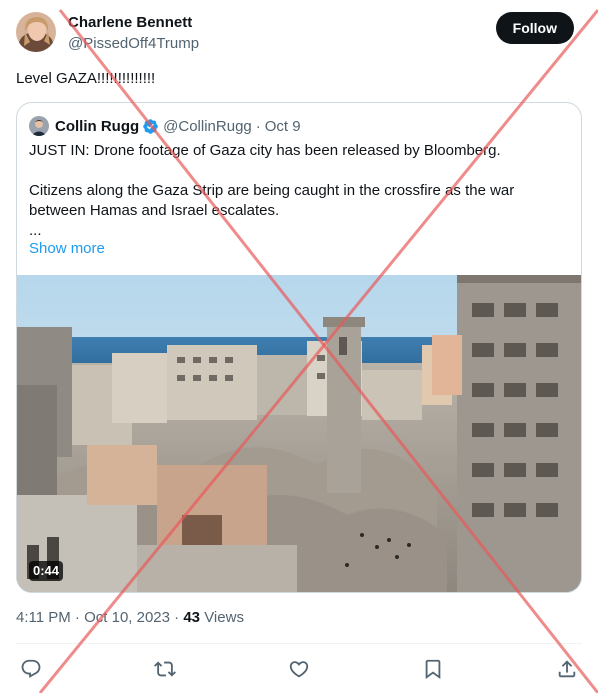 Image resolution: width=598 pixels, height=693 pixels. What do you see at coordinates (46, 571) in the screenshot?
I see `video-duration: 0:44` at bounding box center [46, 571].